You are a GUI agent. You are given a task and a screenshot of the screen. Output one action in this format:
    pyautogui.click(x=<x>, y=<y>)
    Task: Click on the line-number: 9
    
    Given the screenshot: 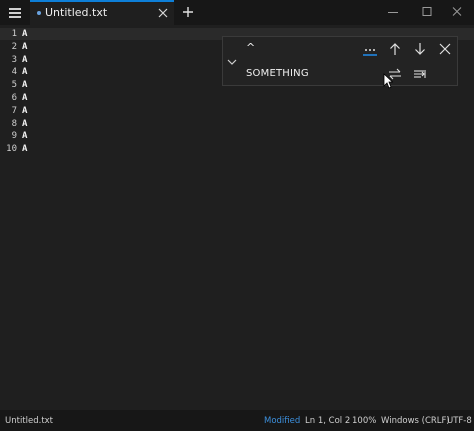 What is the action you would take?
    pyautogui.click(x=14, y=136)
    